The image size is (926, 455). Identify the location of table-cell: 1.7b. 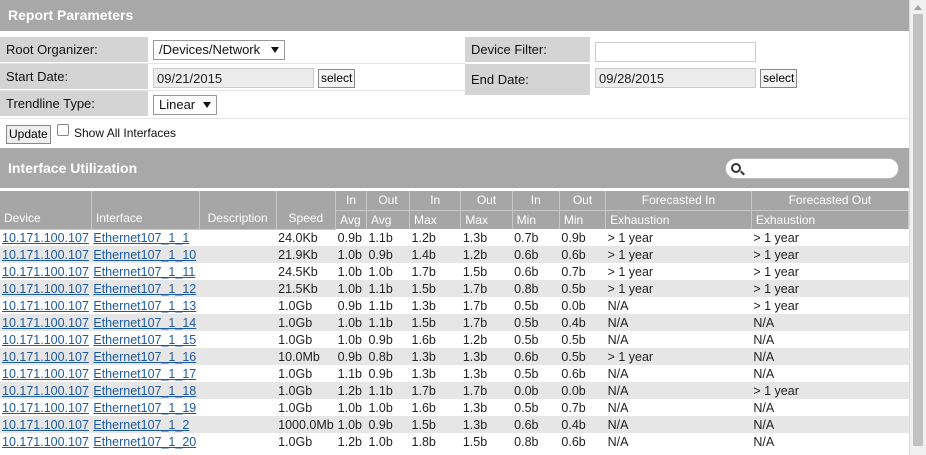
(486, 390).